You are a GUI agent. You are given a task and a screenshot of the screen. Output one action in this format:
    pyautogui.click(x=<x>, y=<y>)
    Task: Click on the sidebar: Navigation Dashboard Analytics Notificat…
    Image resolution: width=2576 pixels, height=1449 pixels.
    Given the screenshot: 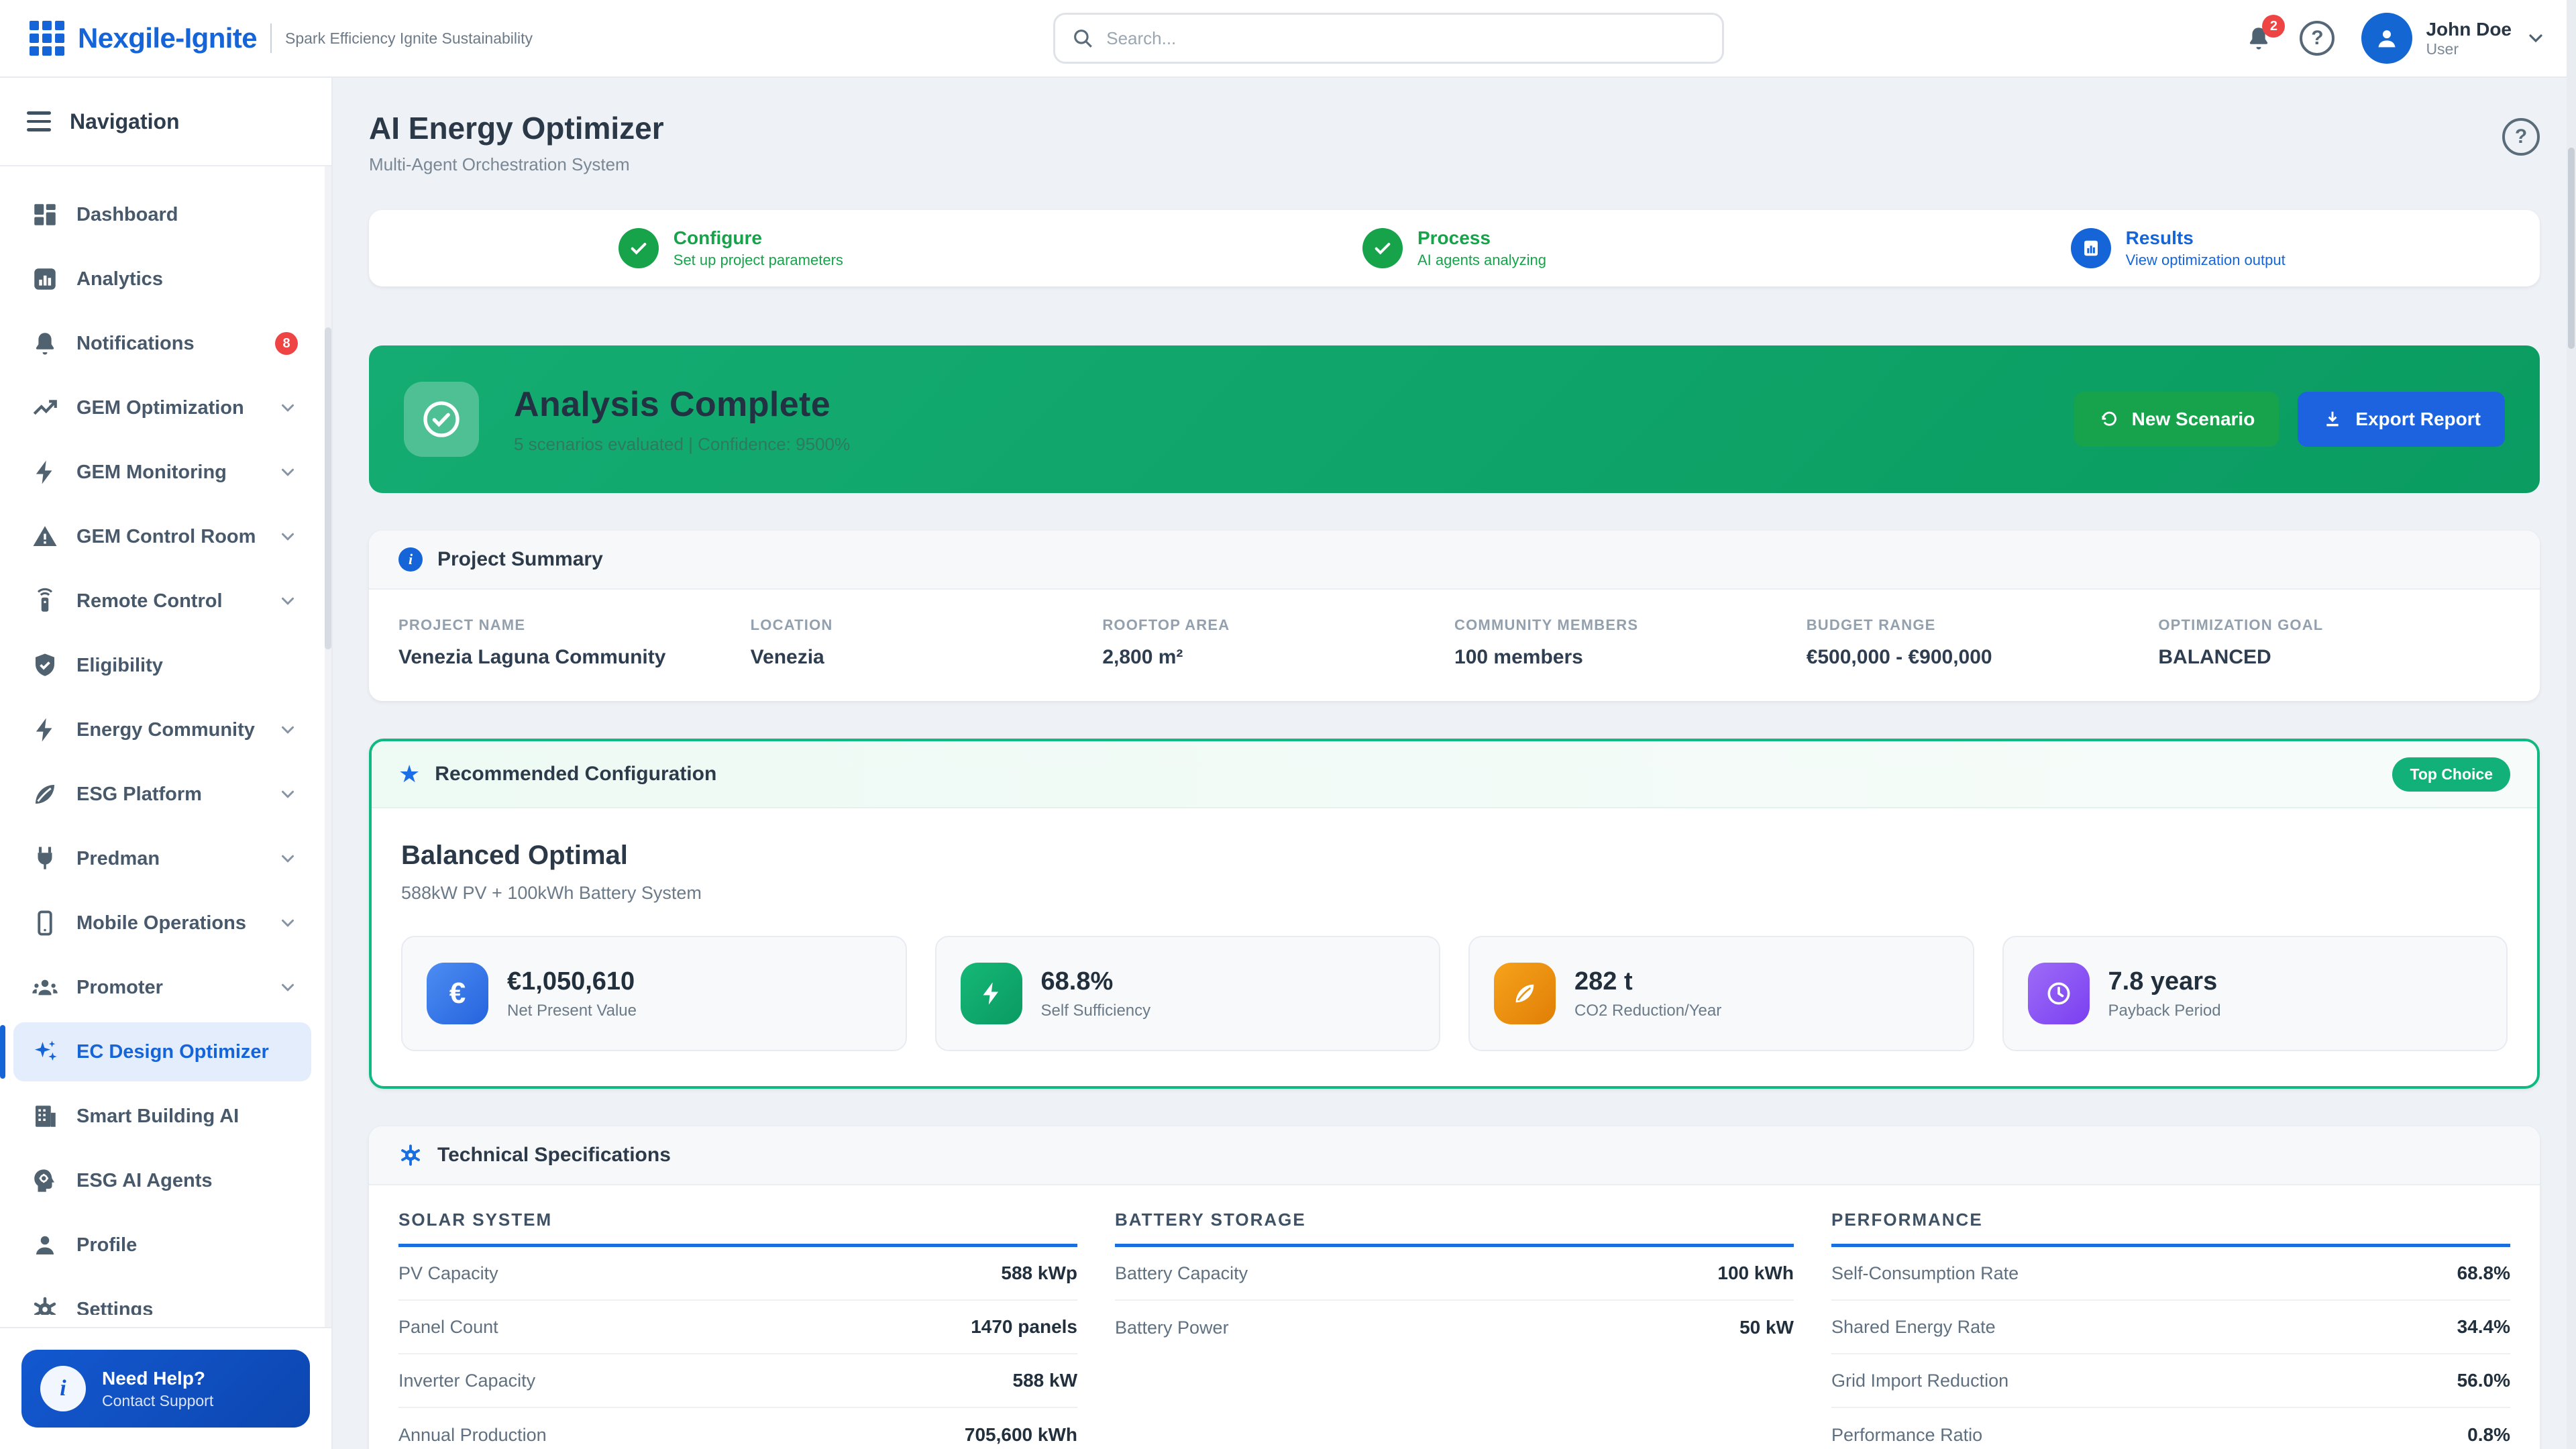 What is the action you would take?
    pyautogui.click(x=166, y=763)
    